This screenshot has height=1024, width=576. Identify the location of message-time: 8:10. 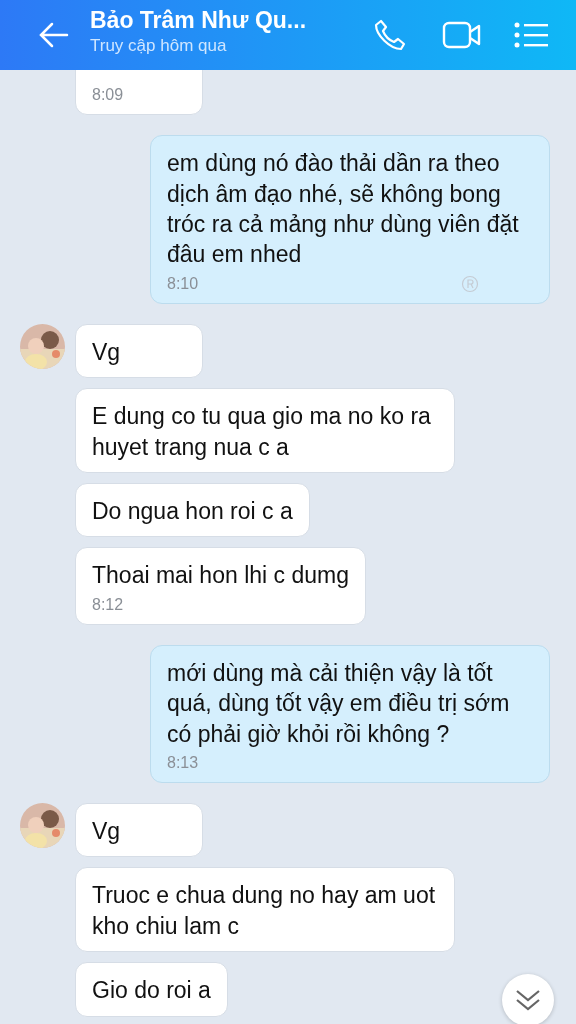
(183, 283).